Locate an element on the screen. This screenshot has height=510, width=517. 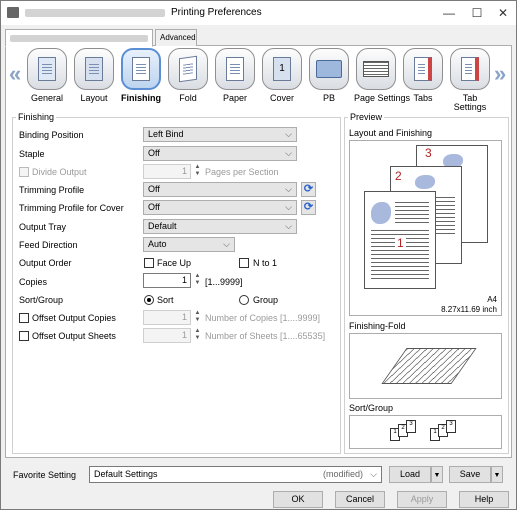
tab-advanced: Advanced is located at coordinates (176, 37).